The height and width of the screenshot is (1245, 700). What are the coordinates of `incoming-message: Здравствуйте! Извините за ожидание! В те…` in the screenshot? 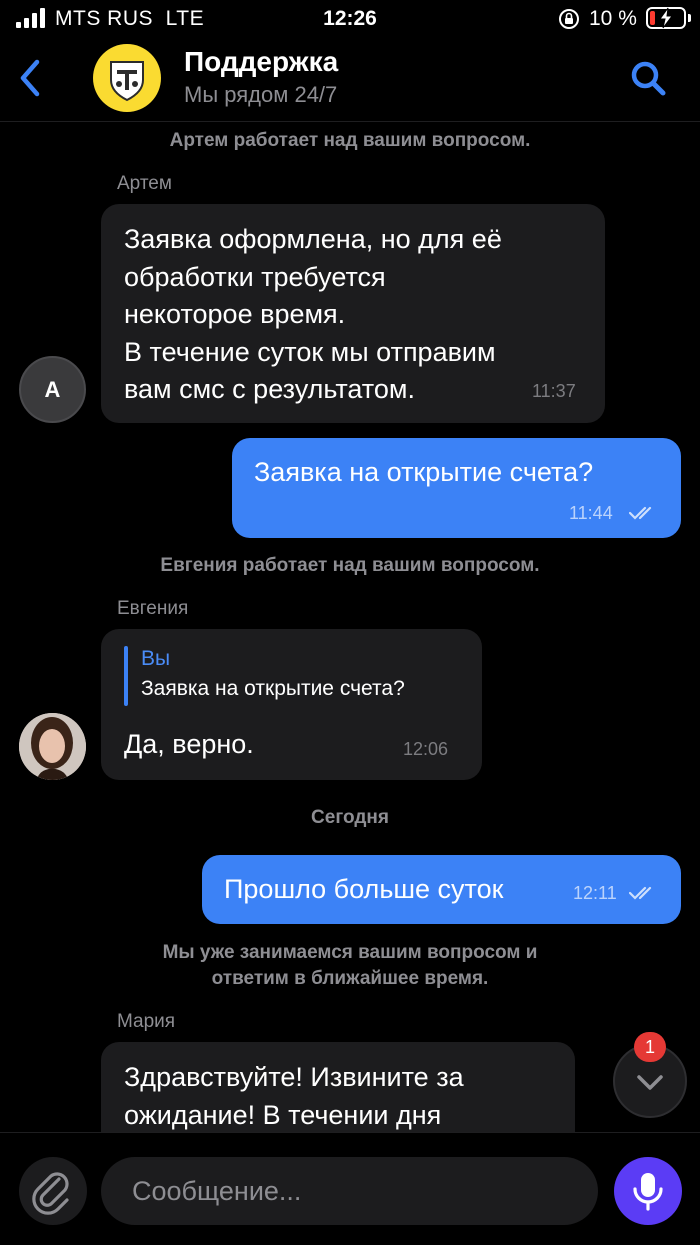 It's located at (338, 1092).